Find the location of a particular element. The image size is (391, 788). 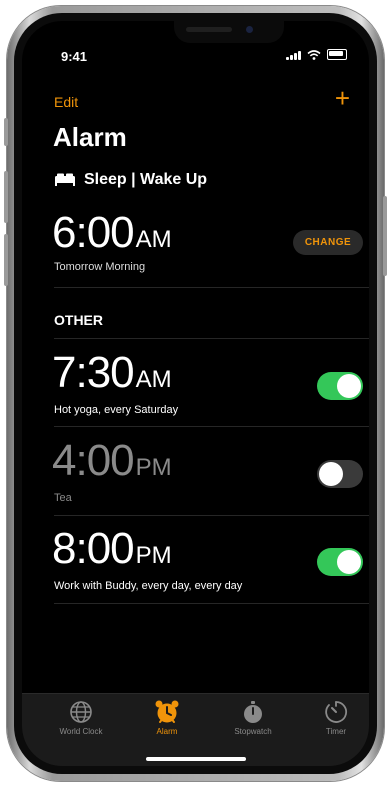

sleep-header: Sleep | Wake Up is located at coordinates (130, 180).